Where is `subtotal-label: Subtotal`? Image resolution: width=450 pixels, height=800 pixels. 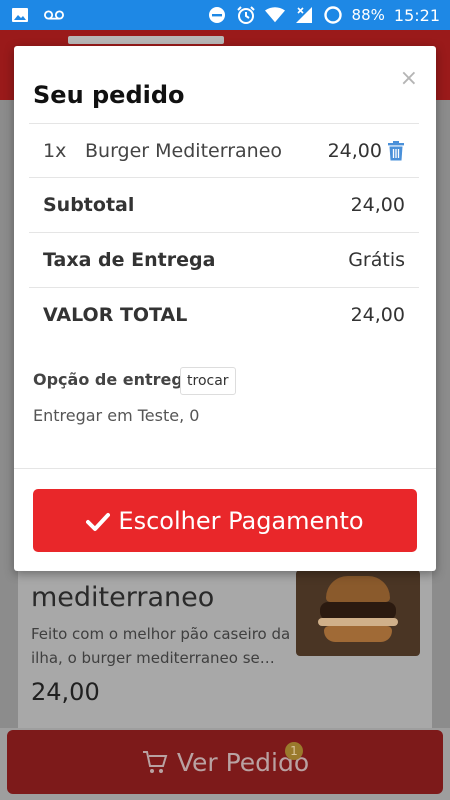
subtotal-label: Subtotal is located at coordinates (89, 205).